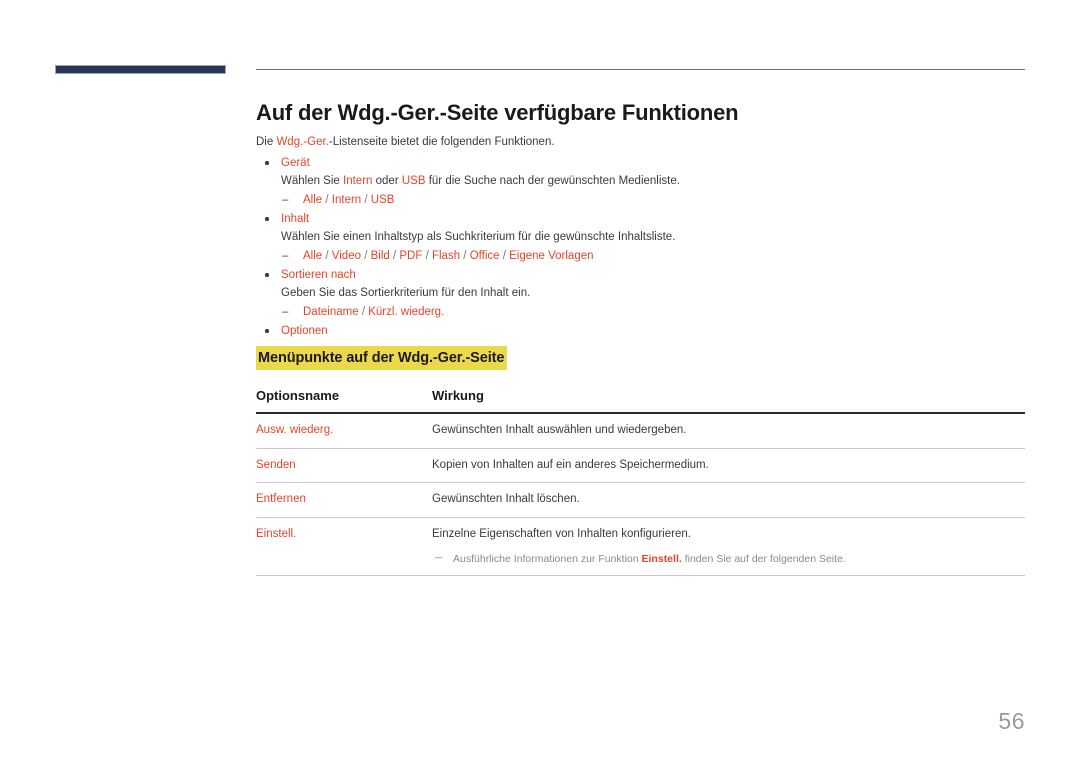 The height and width of the screenshot is (763, 1080). What do you see at coordinates (302, 142) in the screenshot?
I see `intro-accent-term: Wdg.-Ger.` at bounding box center [302, 142].